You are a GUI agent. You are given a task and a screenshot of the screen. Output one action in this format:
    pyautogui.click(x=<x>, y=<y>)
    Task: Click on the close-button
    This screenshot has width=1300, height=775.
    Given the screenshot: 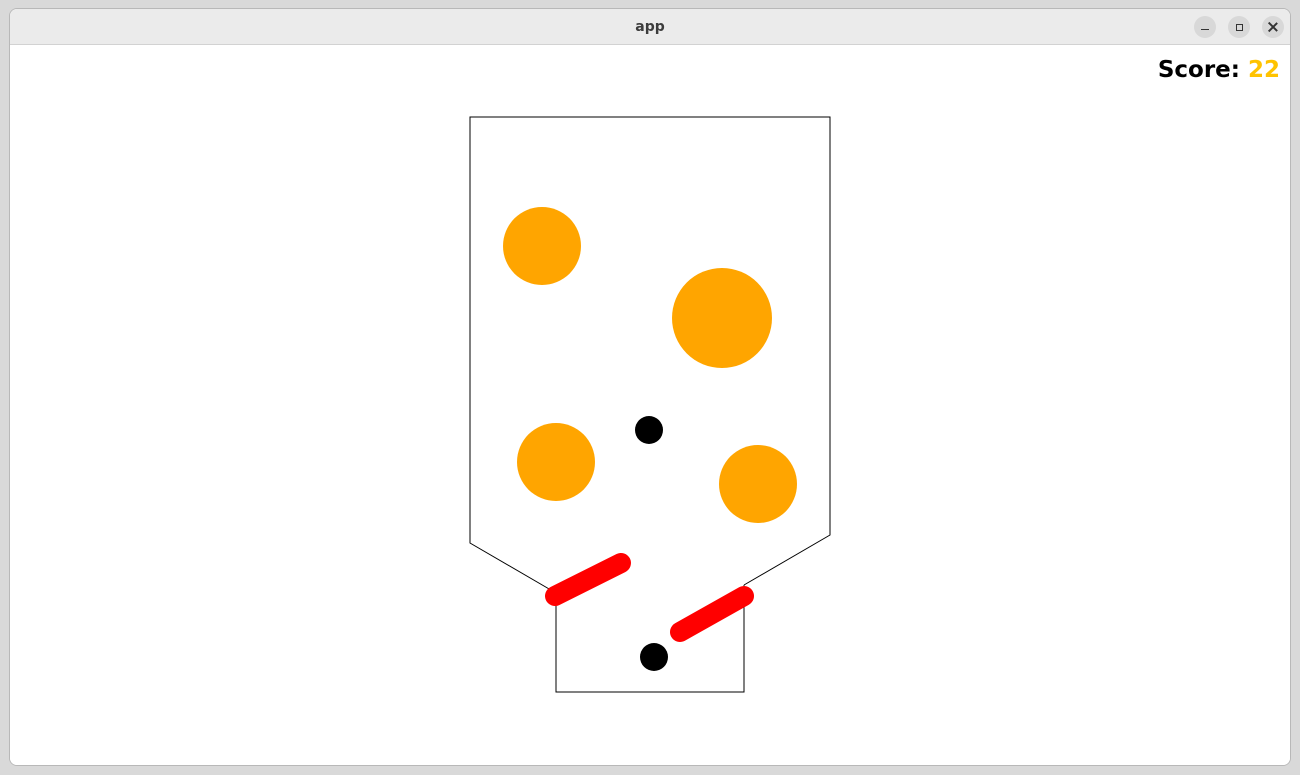 What is the action you would take?
    pyautogui.click(x=1273, y=27)
    